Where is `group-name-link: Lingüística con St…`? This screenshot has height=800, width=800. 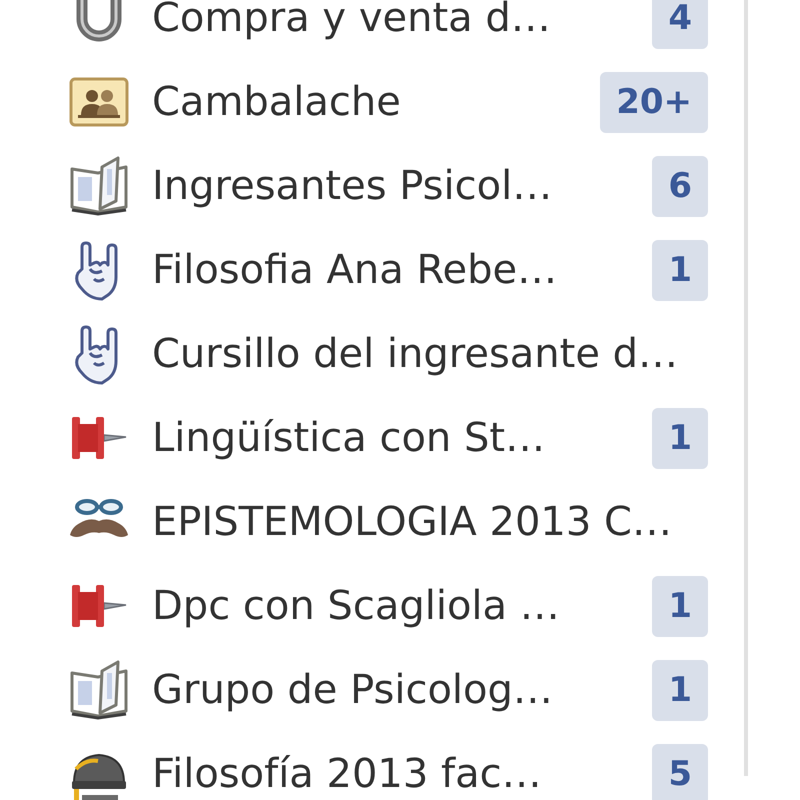
group-name-link: Lingüística con St… is located at coordinates (349, 438).